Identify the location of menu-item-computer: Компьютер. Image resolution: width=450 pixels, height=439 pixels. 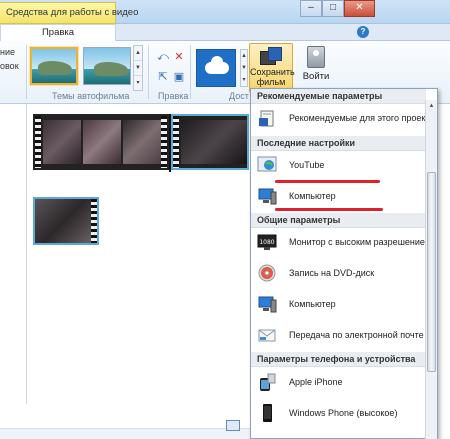
(338, 304).